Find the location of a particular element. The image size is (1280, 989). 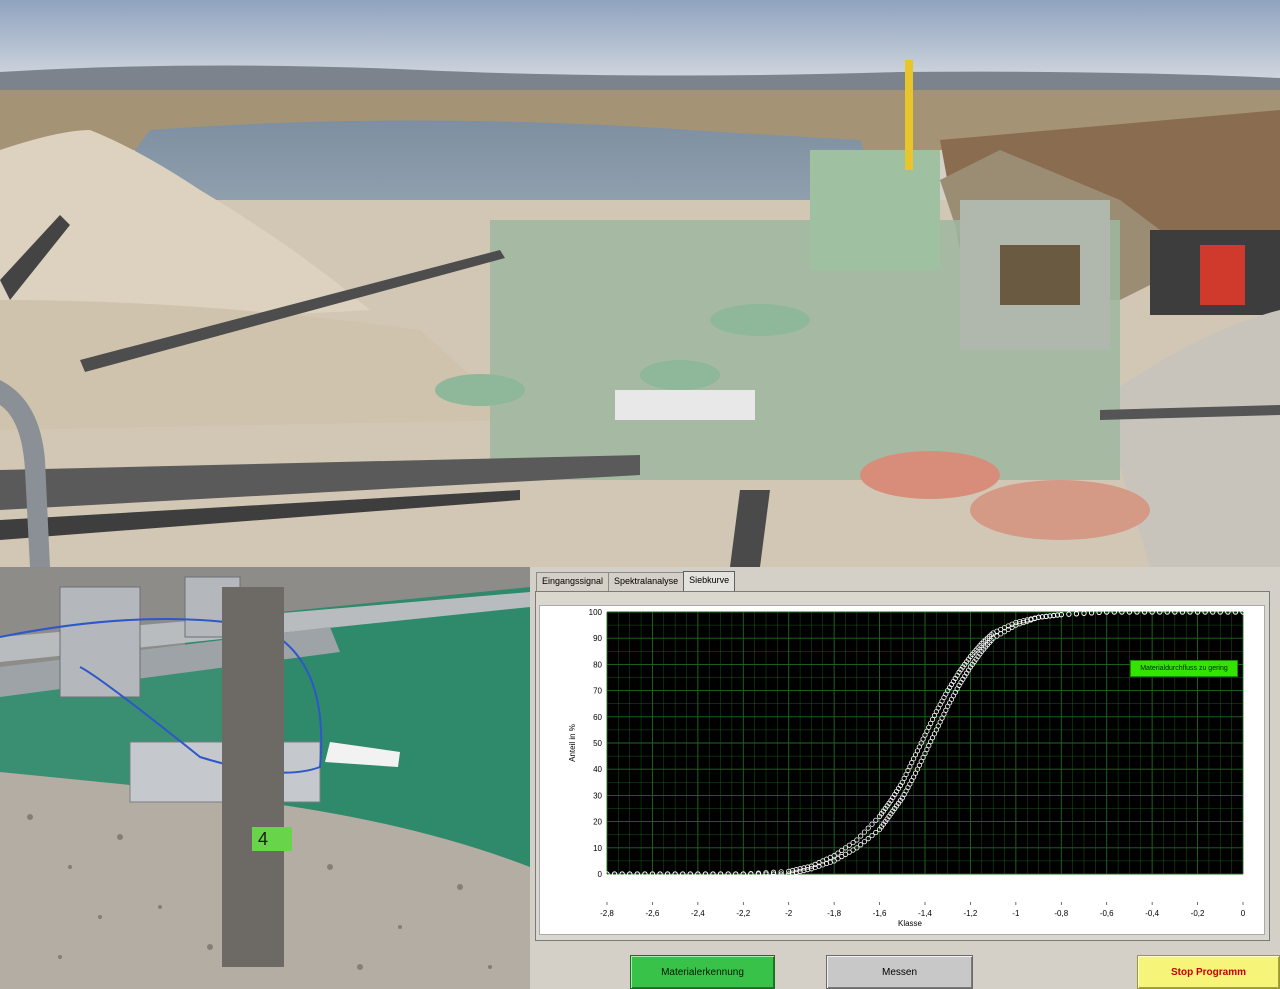

x-tick-label: -1,6 is located at coordinates (880, 913).